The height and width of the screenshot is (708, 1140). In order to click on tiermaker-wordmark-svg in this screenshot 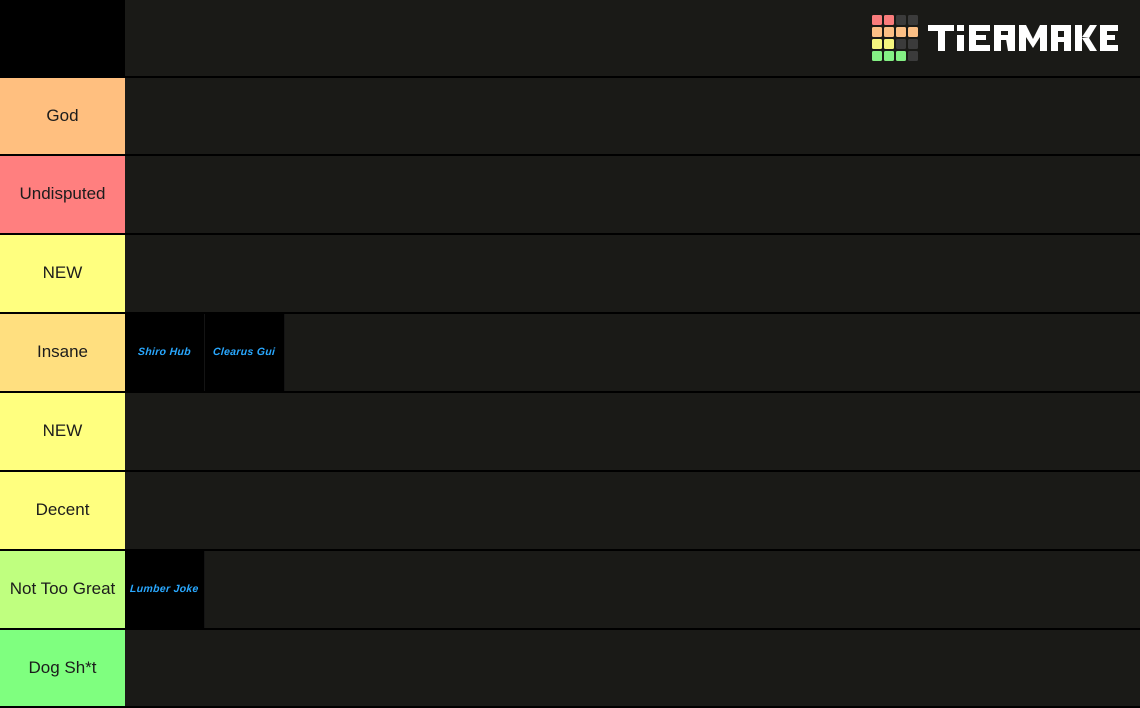, I will do `click(1023, 38)`.